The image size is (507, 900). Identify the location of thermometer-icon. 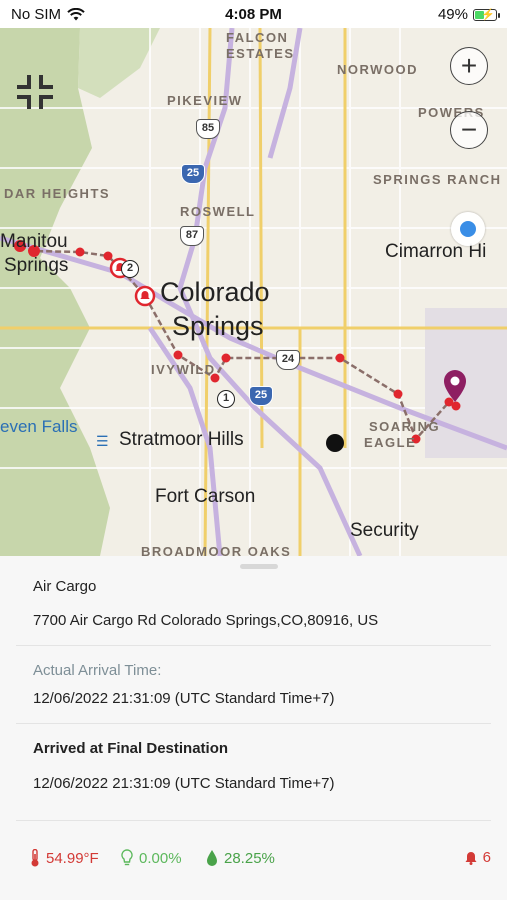
(35, 858).